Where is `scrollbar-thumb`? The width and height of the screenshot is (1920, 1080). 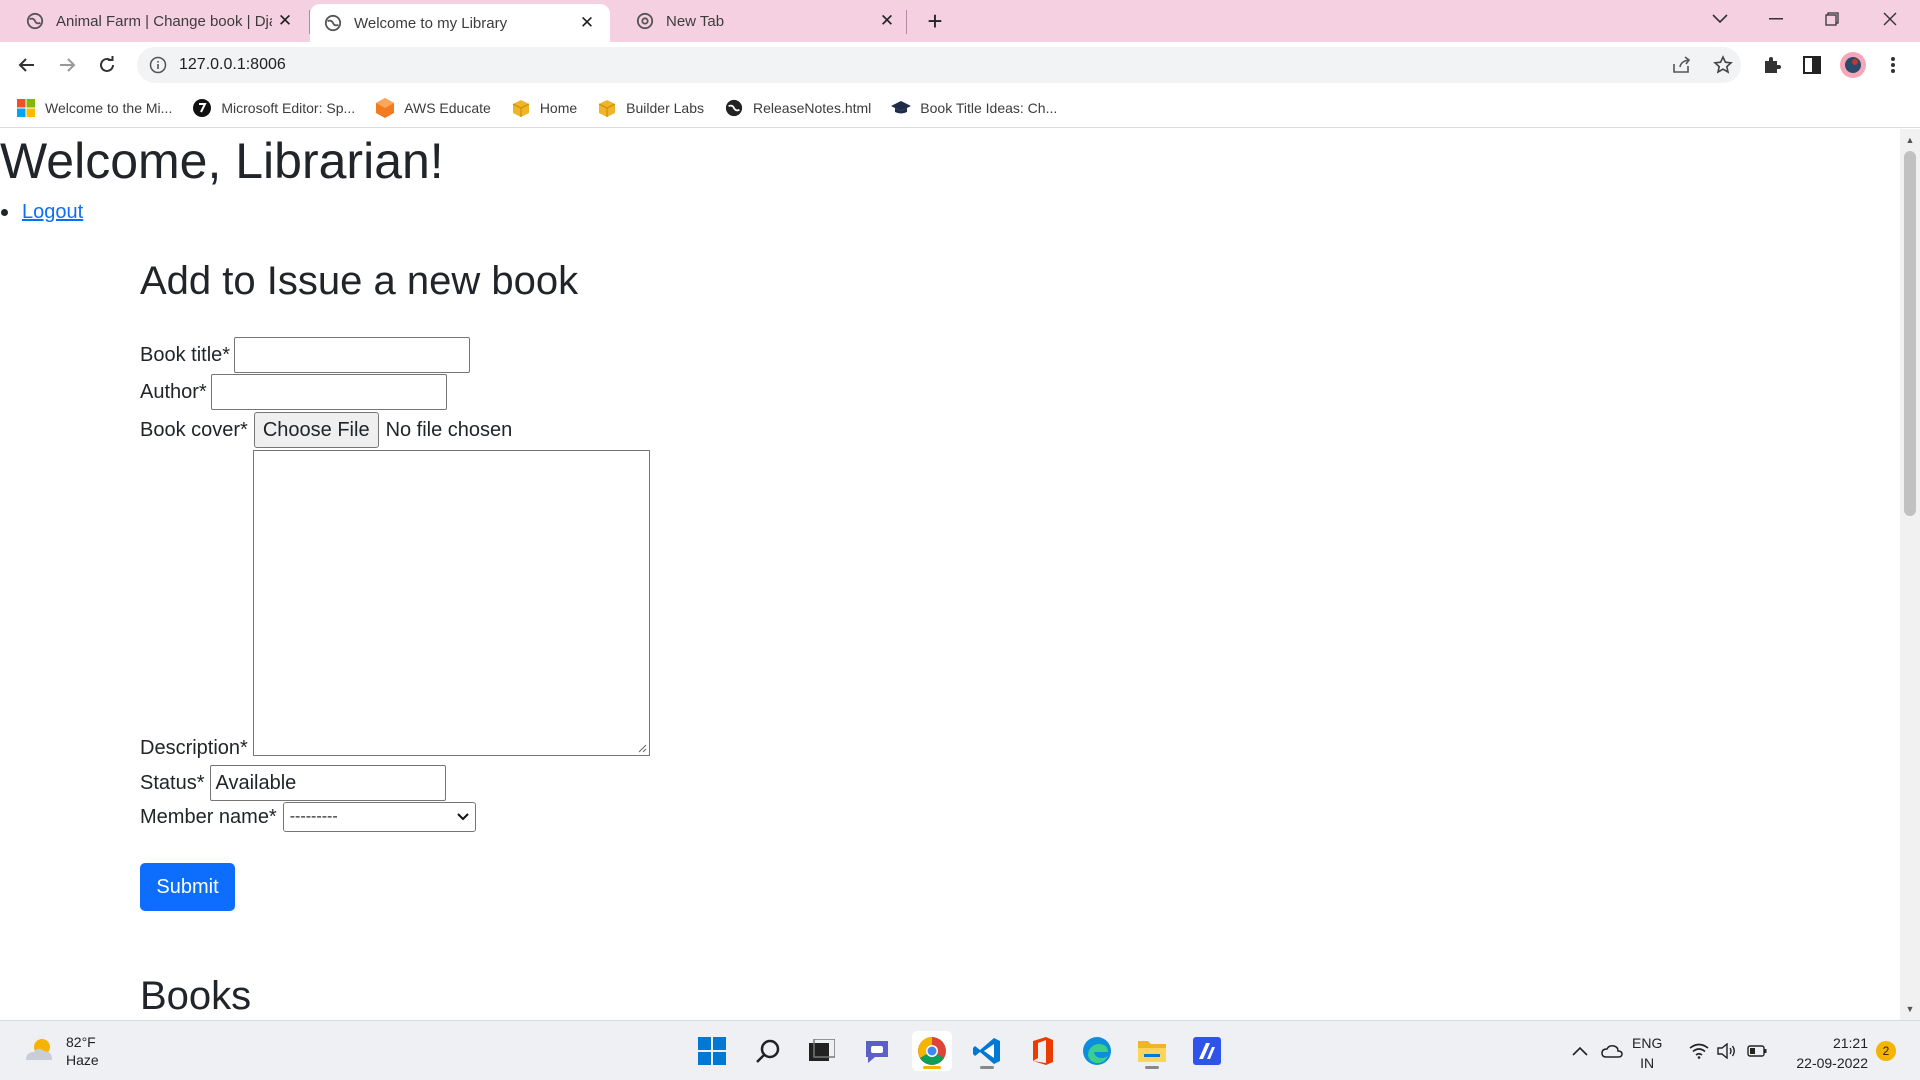 scrollbar-thumb is located at coordinates (1910, 333).